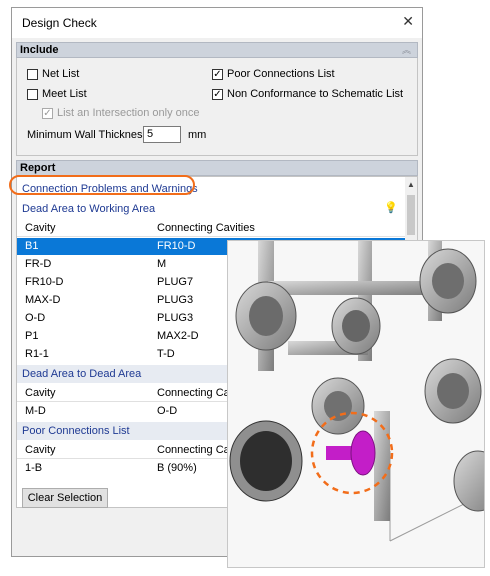  What do you see at coordinates (217, 50) in the screenshot?
I see `include-section-header: Include ︽` at bounding box center [217, 50].